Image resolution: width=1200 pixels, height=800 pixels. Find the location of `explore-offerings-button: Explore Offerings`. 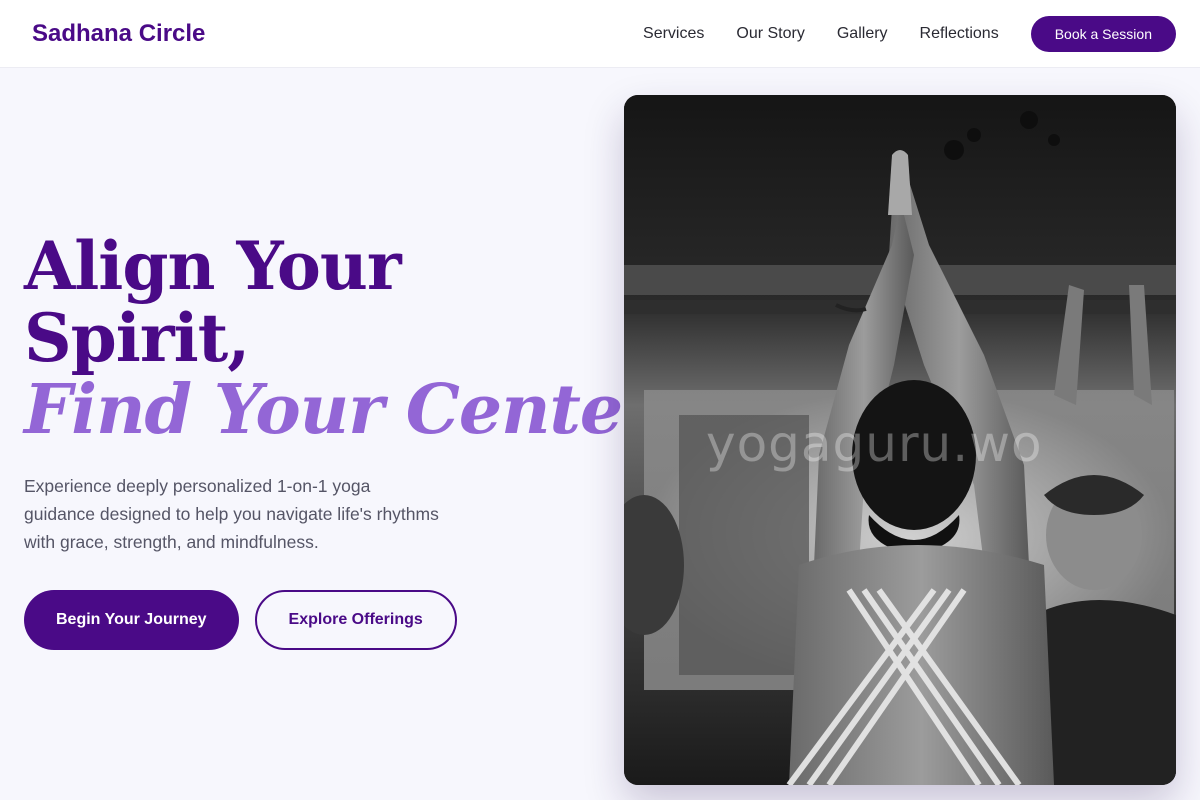

explore-offerings-button: Explore Offerings is located at coordinates (355, 620).